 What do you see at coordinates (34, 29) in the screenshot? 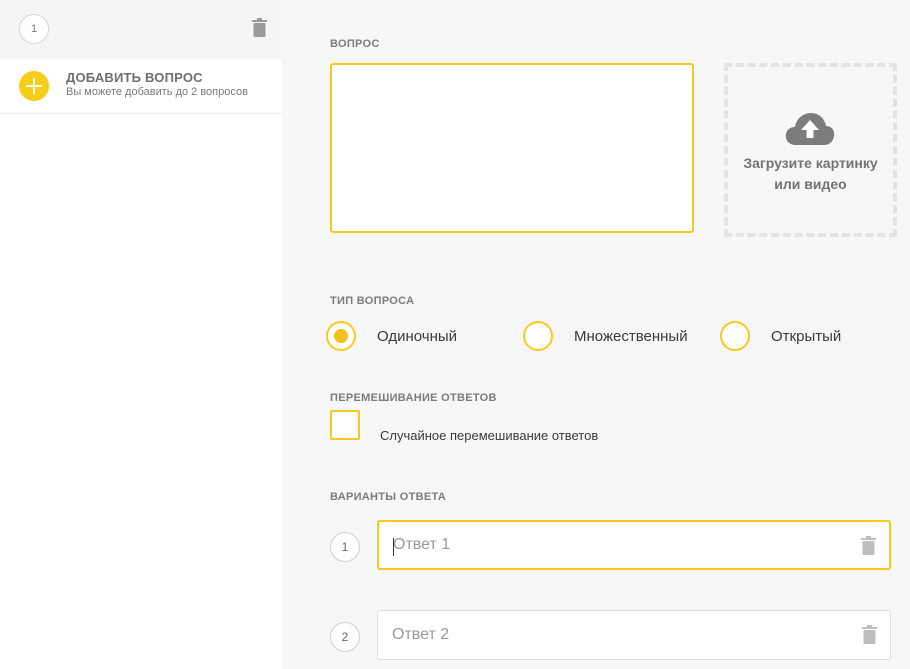
I see `question-number-badge: 1` at bounding box center [34, 29].